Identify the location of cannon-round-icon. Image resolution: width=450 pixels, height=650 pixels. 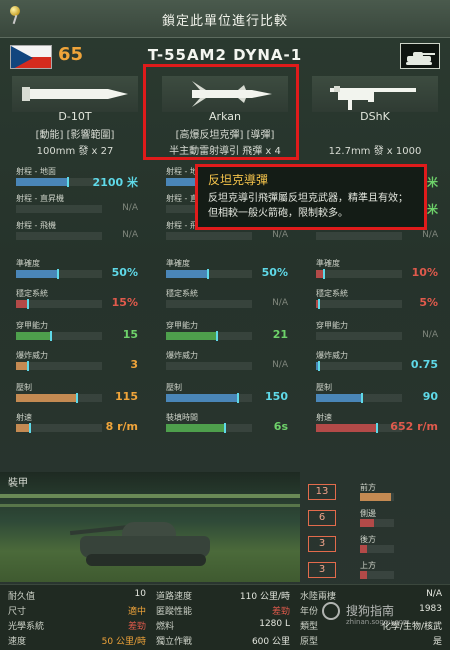
(75, 94).